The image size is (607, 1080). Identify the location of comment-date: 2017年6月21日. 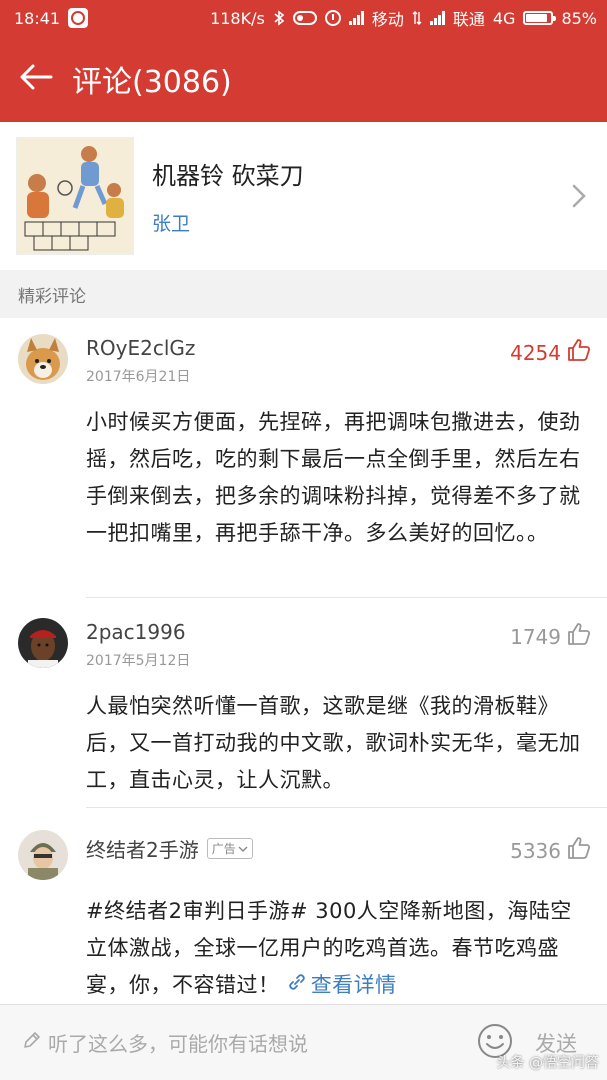
(138, 377).